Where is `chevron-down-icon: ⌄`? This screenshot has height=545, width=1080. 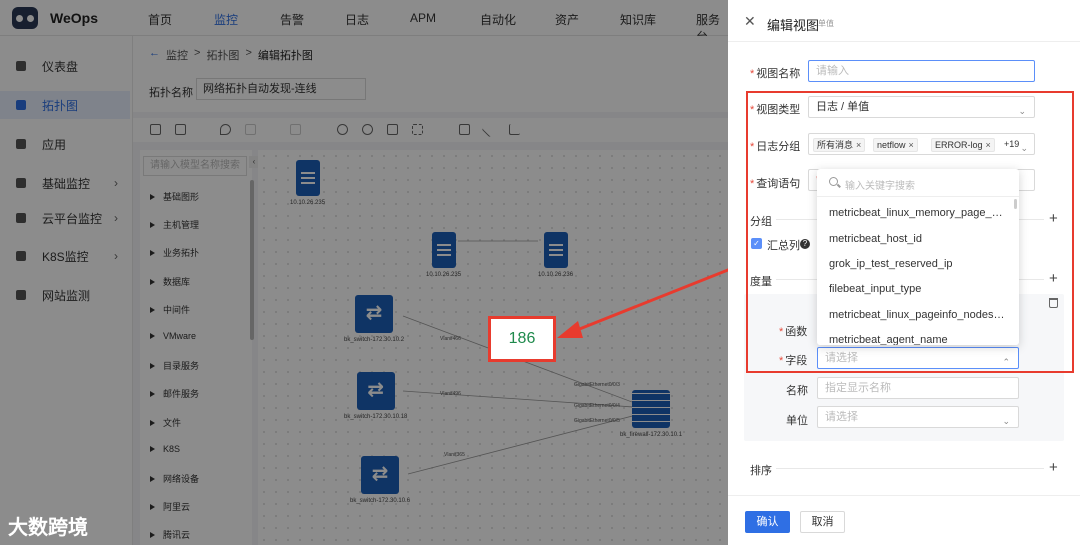 chevron-down-icon: ⌄ is located at coordinates (1006, 421).